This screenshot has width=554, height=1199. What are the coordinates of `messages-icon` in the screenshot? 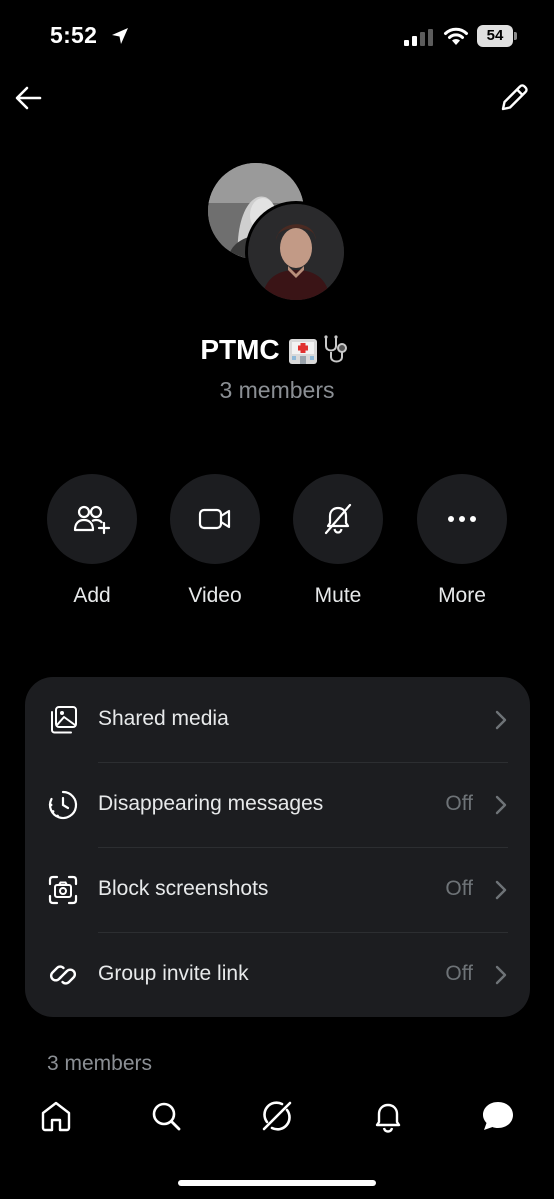 It's located at (498, 1116).